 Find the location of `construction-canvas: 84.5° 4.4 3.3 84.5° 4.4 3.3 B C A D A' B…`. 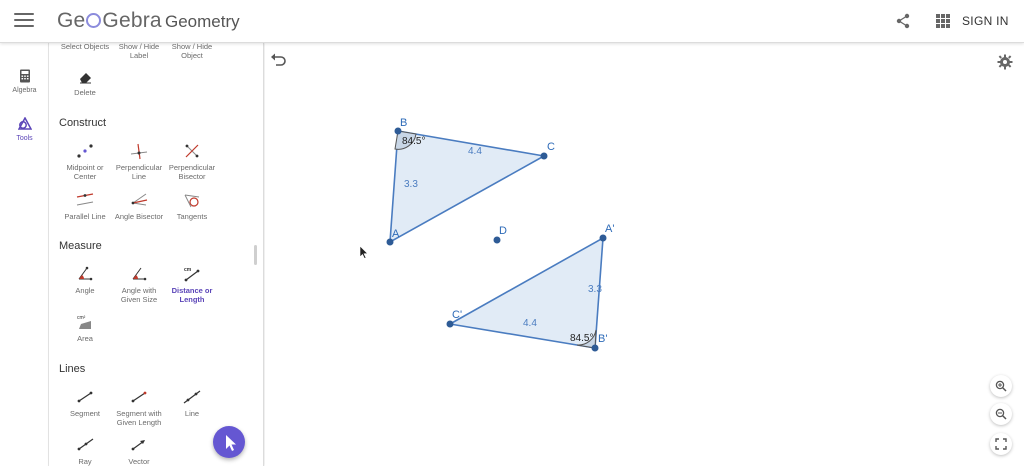

construction-canvas: 84.5° 4.4 3.3 84.5° 4.4 3.3 B C A D A' B… is located at coordinates (486, 234).